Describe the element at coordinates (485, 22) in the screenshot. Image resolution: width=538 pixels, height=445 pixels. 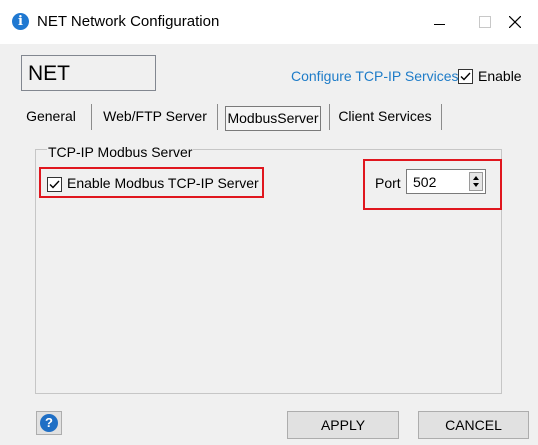
I see `maximize-icon` at that location.